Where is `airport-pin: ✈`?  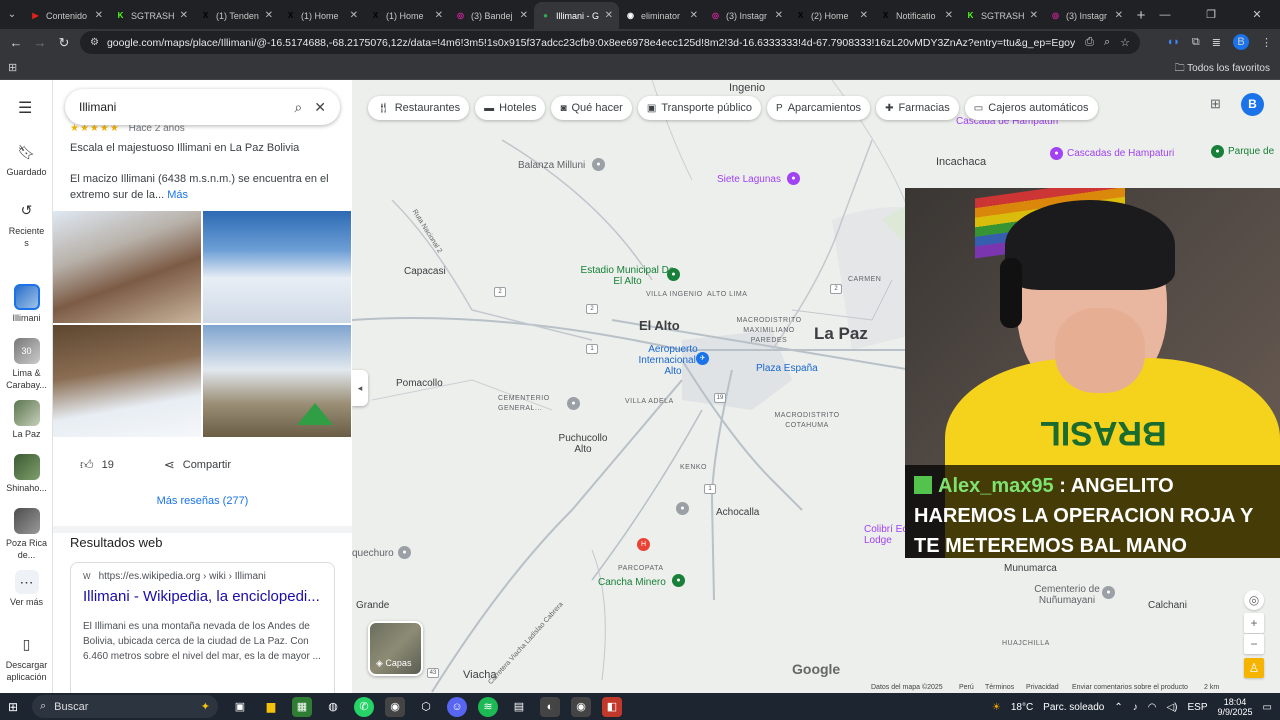
airport-pin: ✈ is located at coordinates (702, 358).